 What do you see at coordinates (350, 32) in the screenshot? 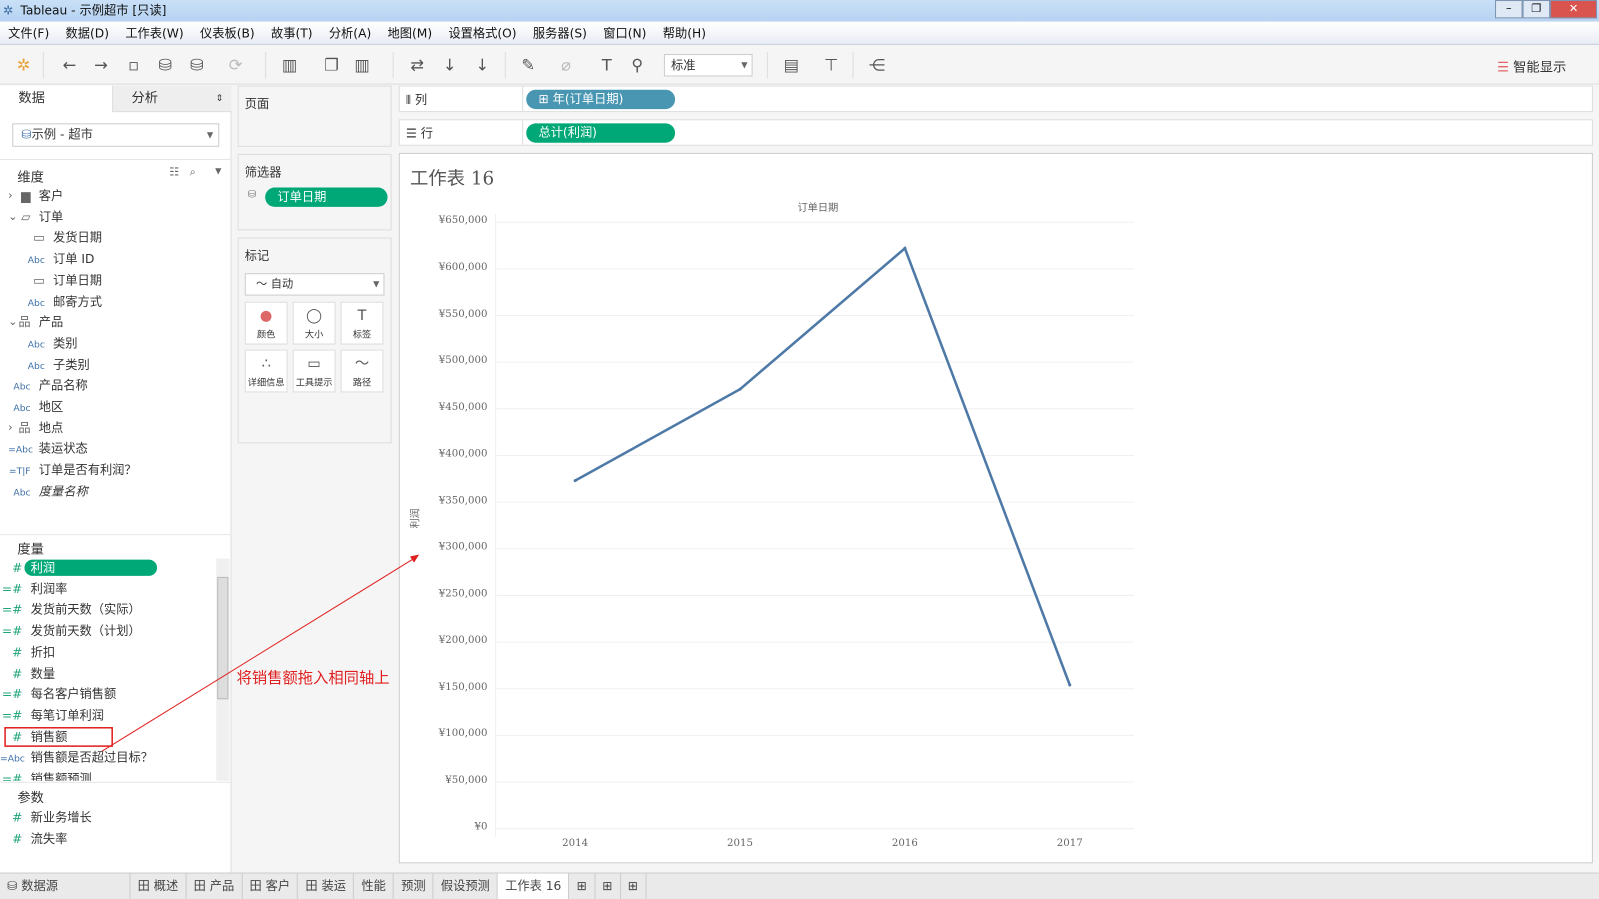
I see `menu-item: 分析(A)` at bounding box center [350, 32].